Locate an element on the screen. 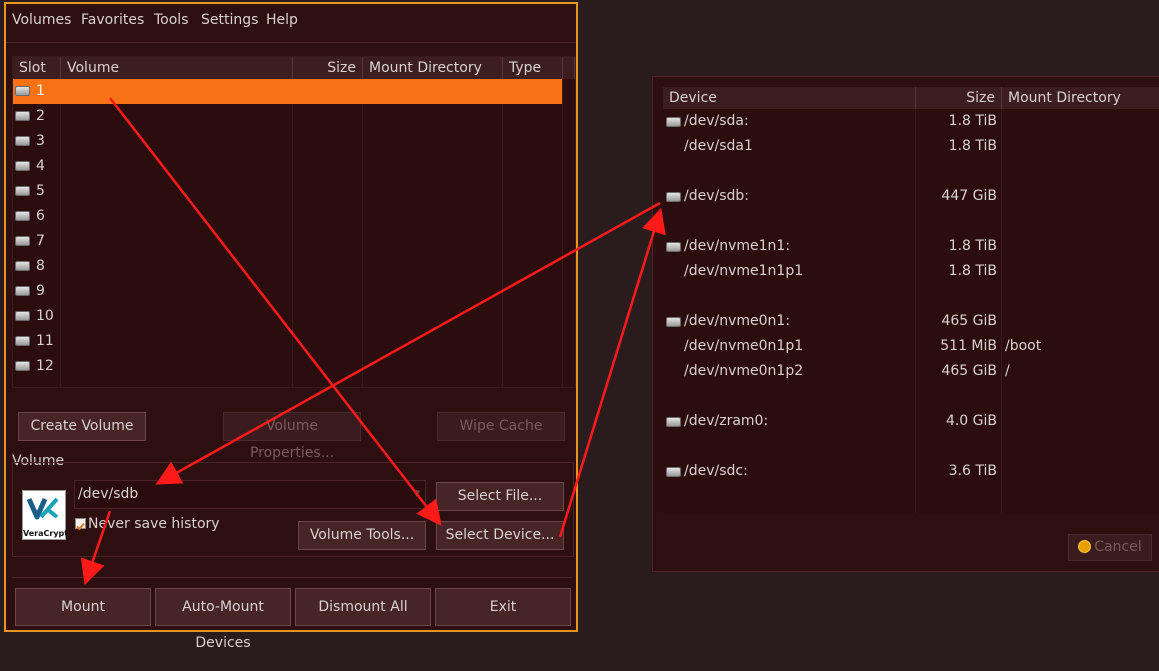  slot-row: 9 is located at coordinates (287, 291).